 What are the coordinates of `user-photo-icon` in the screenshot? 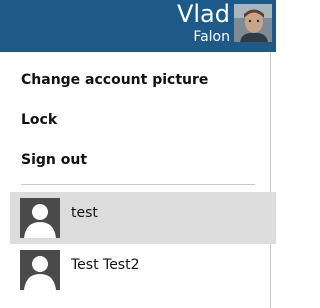 It's located at (253, 23).